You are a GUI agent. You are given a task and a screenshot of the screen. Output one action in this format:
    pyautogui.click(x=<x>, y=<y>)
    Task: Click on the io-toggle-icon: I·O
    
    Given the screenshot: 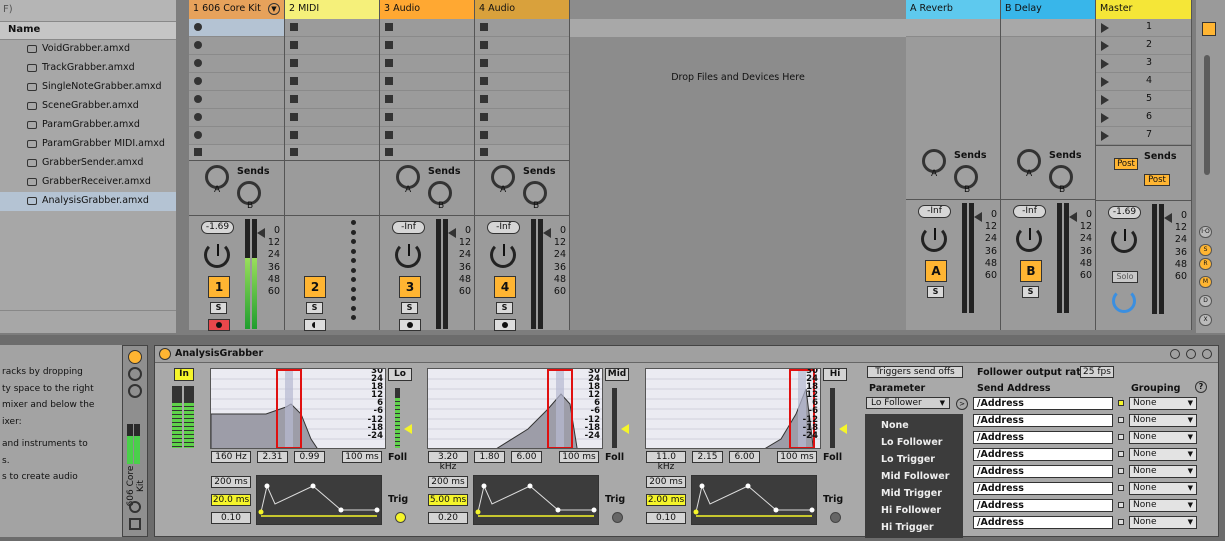 What is the action you would take?
    pyautogui.click(x=1205, y=232)
    